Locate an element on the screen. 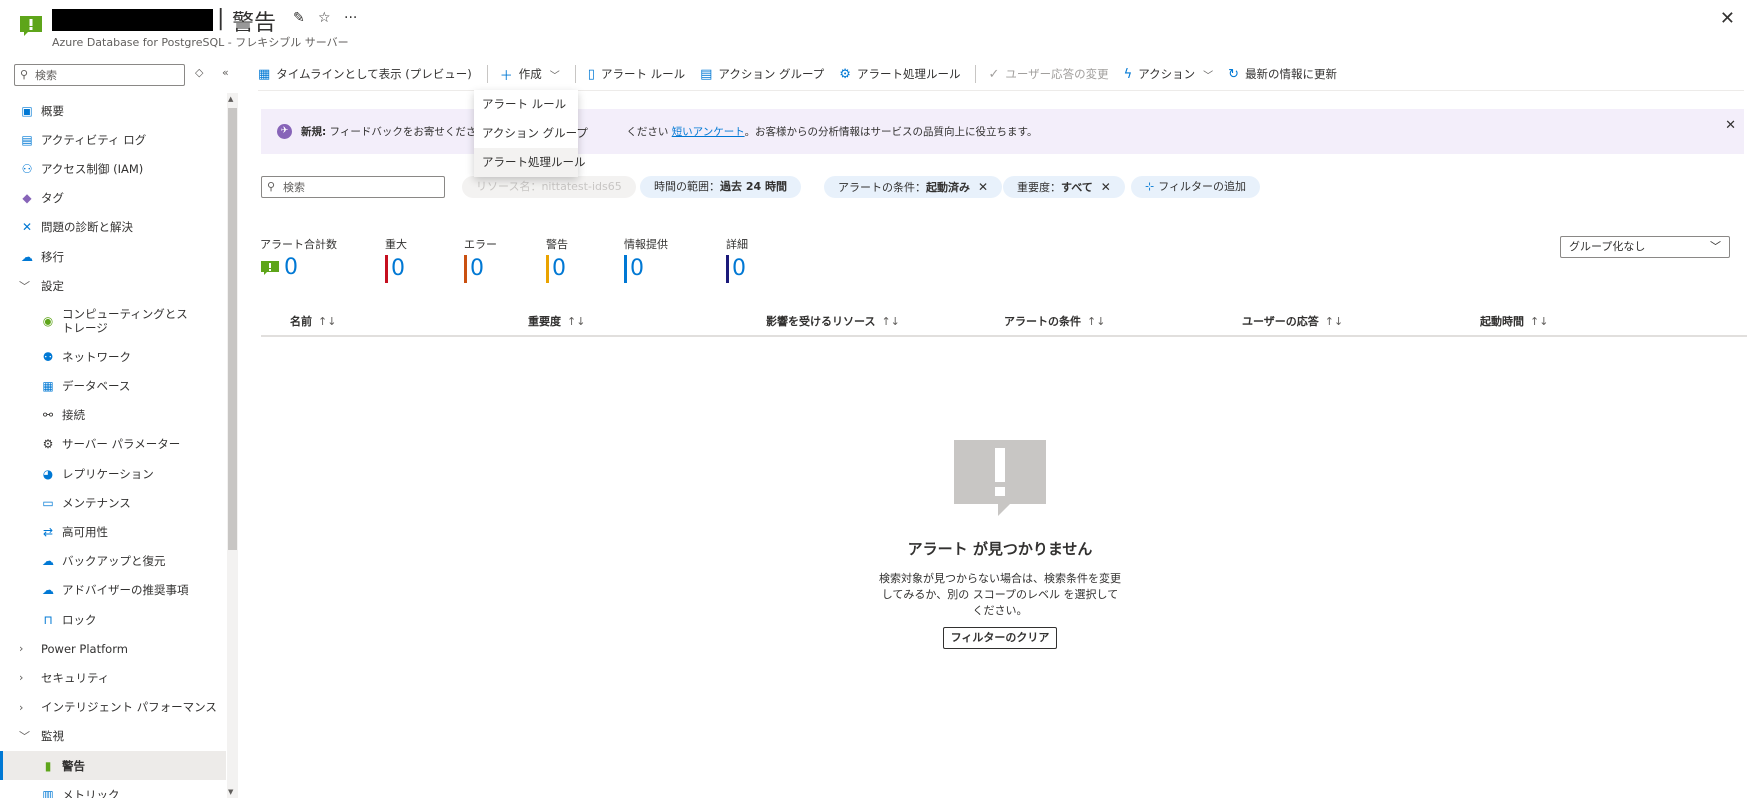 Image resolution: width=1753 pixels, height=798 pixels. verbose-stat: 詳細 0 is located at coordinates (737, 259).